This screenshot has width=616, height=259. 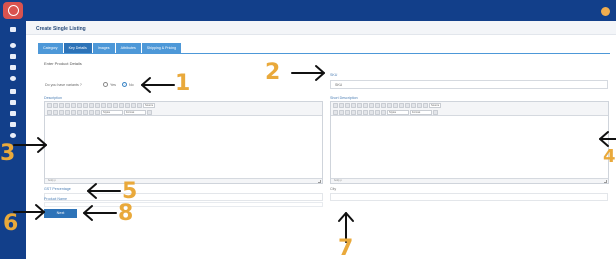 I want to click on annotation-6: 6, so click(x=11, y=223).